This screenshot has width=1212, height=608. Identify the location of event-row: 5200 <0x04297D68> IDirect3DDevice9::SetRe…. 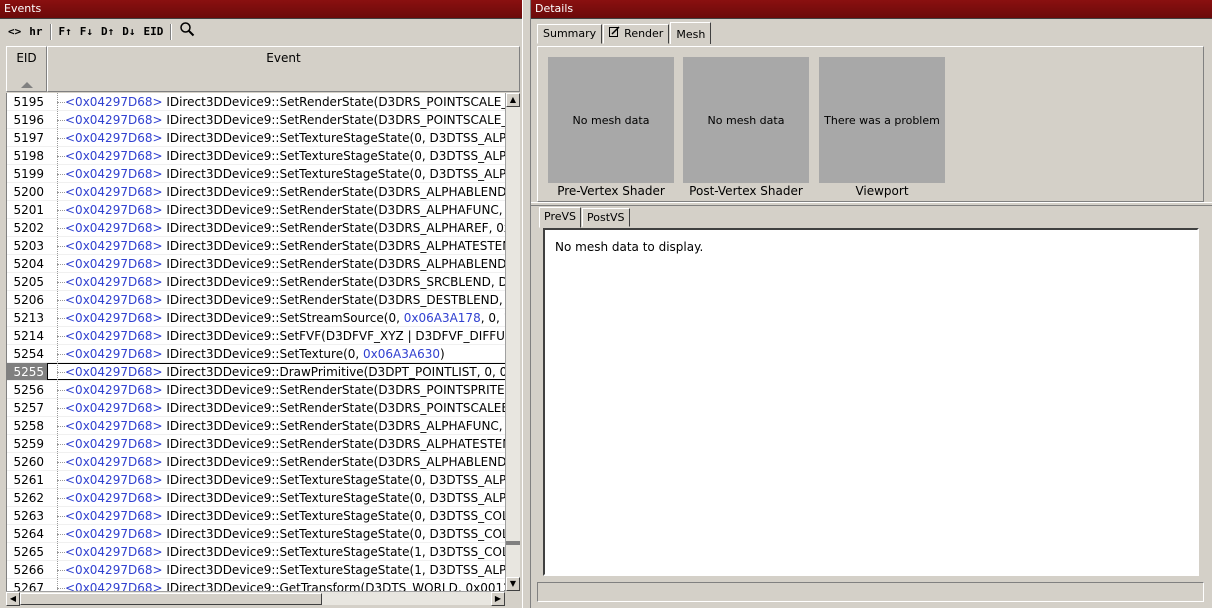
(256, 192).